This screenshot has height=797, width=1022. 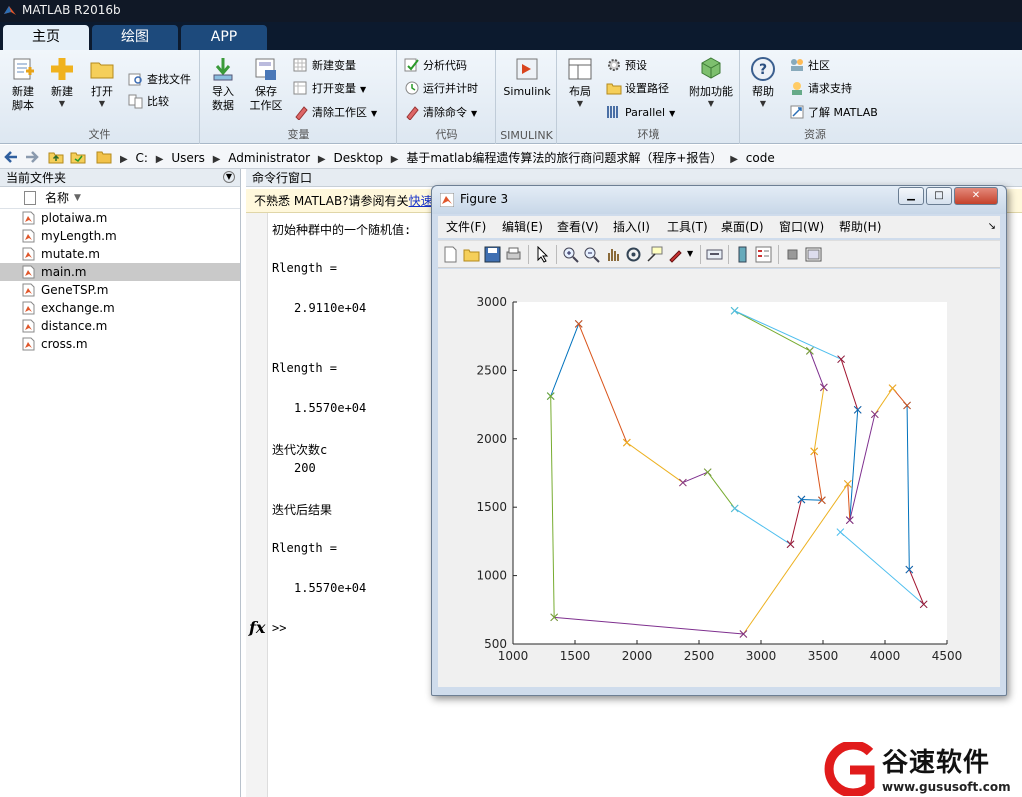 What do you see at coordinates (223, 84) in the screenshot?
I see `import-data-button: 导入 数据` at bounding box center [223, 84].